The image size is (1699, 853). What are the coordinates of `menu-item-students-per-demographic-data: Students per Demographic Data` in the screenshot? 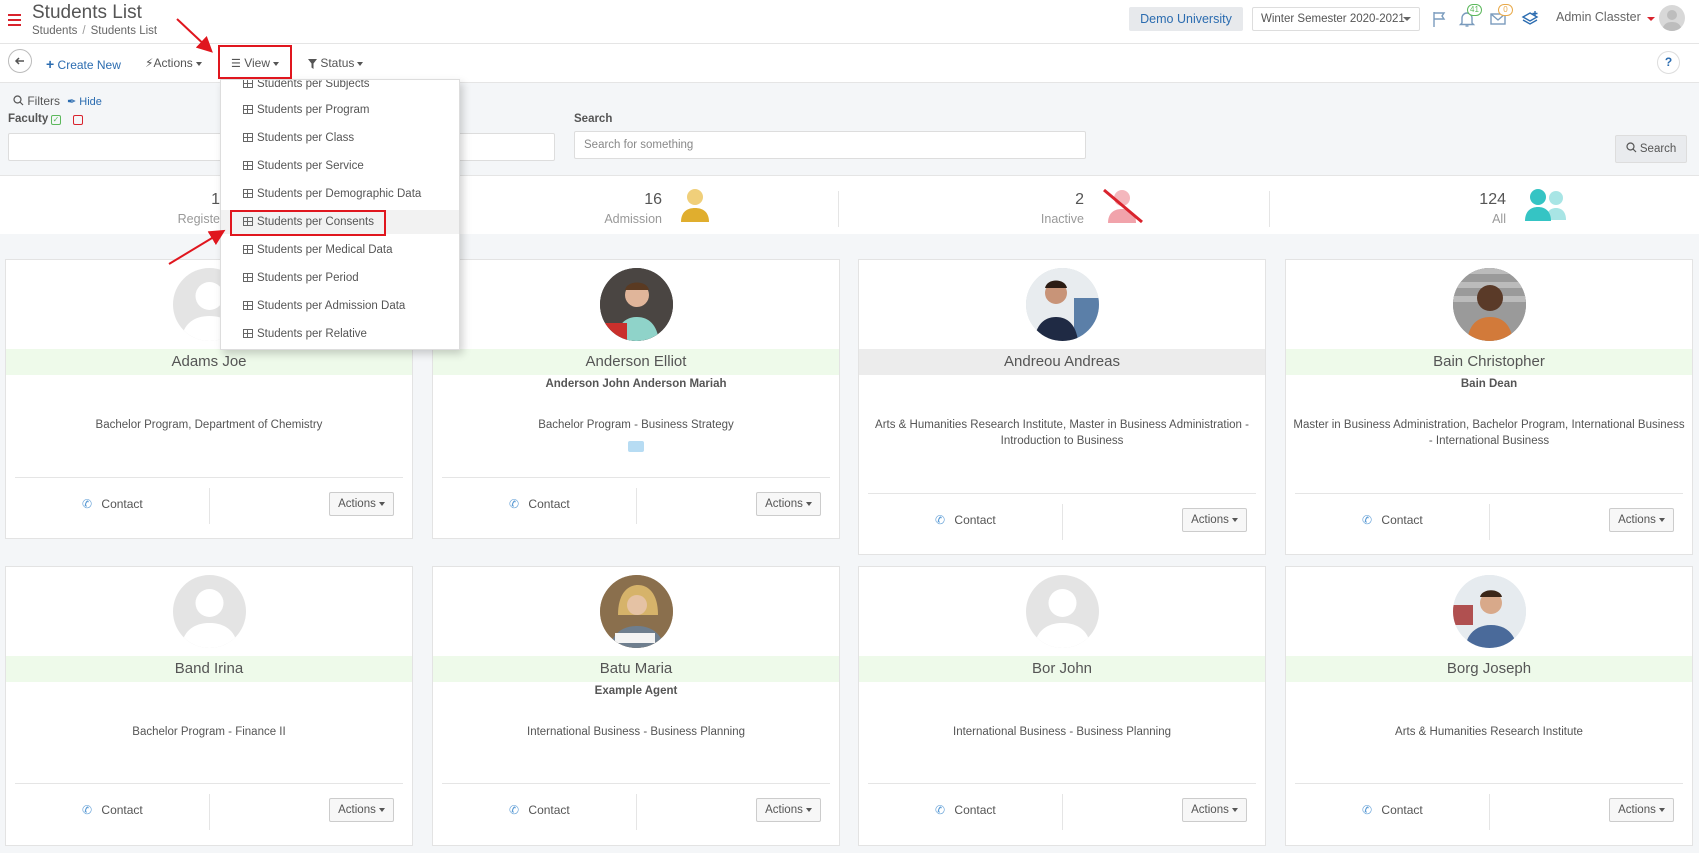 It's located at (340, 194).